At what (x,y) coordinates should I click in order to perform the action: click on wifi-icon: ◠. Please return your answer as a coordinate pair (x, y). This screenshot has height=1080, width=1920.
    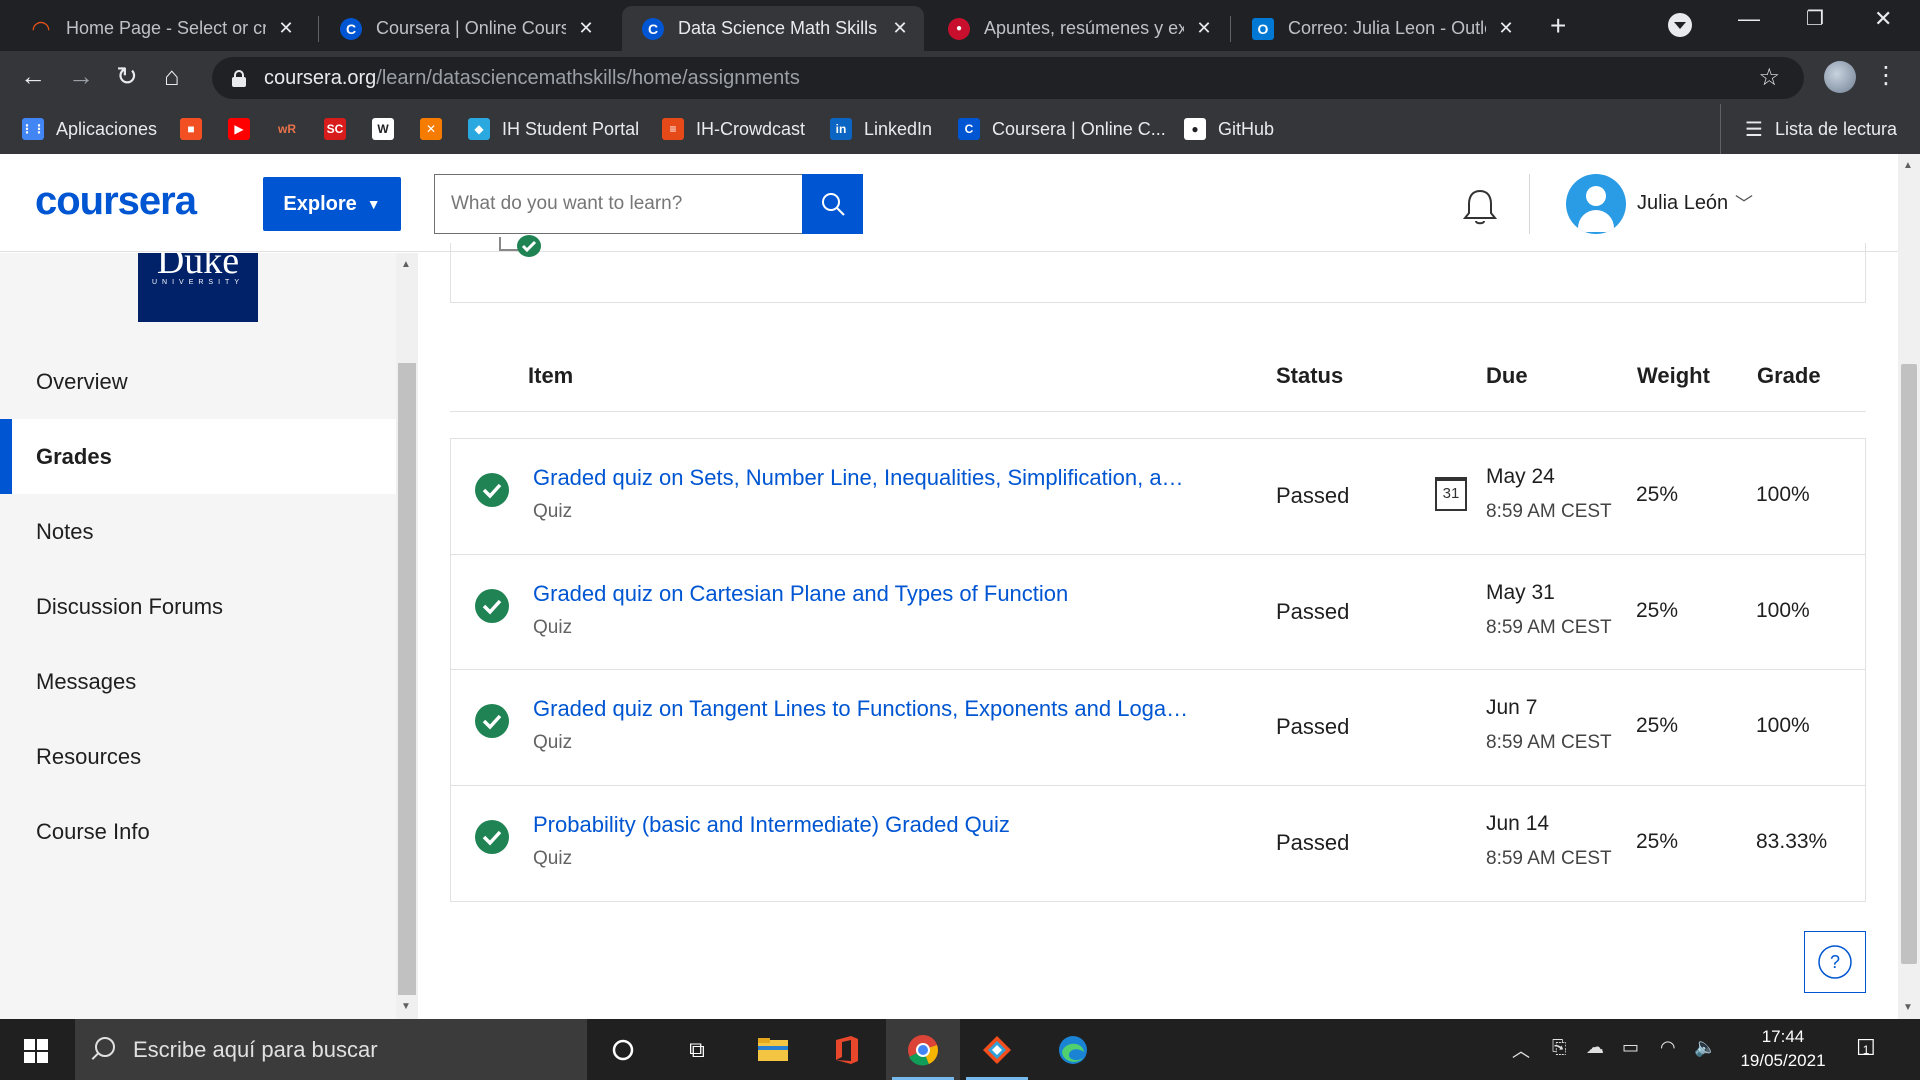
    Looking at the image, I should click on (1668, 1047).